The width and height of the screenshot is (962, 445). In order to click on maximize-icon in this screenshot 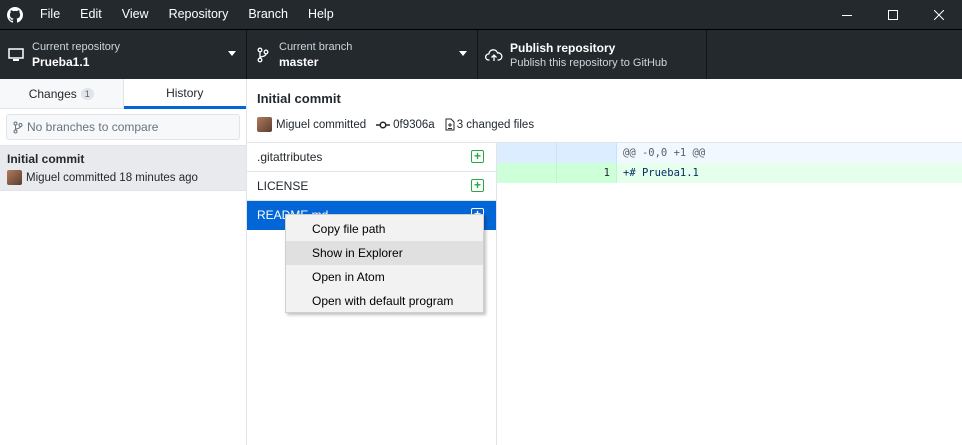, I will do `click(893, 14)`.